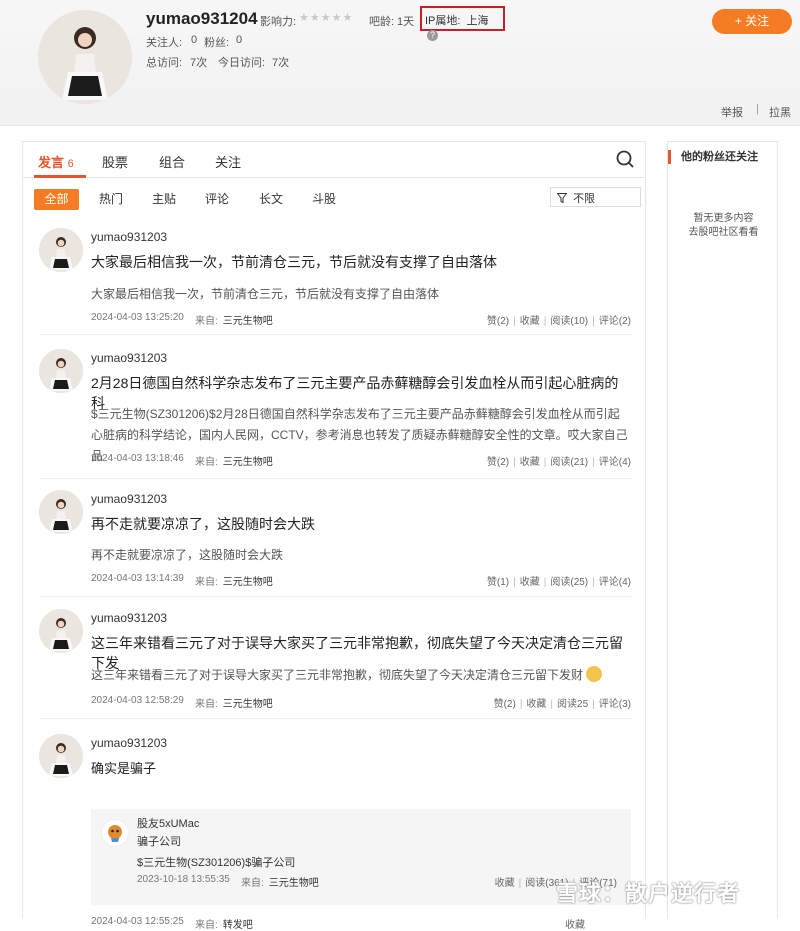 This screenshot has height=931, width=800. I want to click on read-count: 阅读(21), so click(569, 462).